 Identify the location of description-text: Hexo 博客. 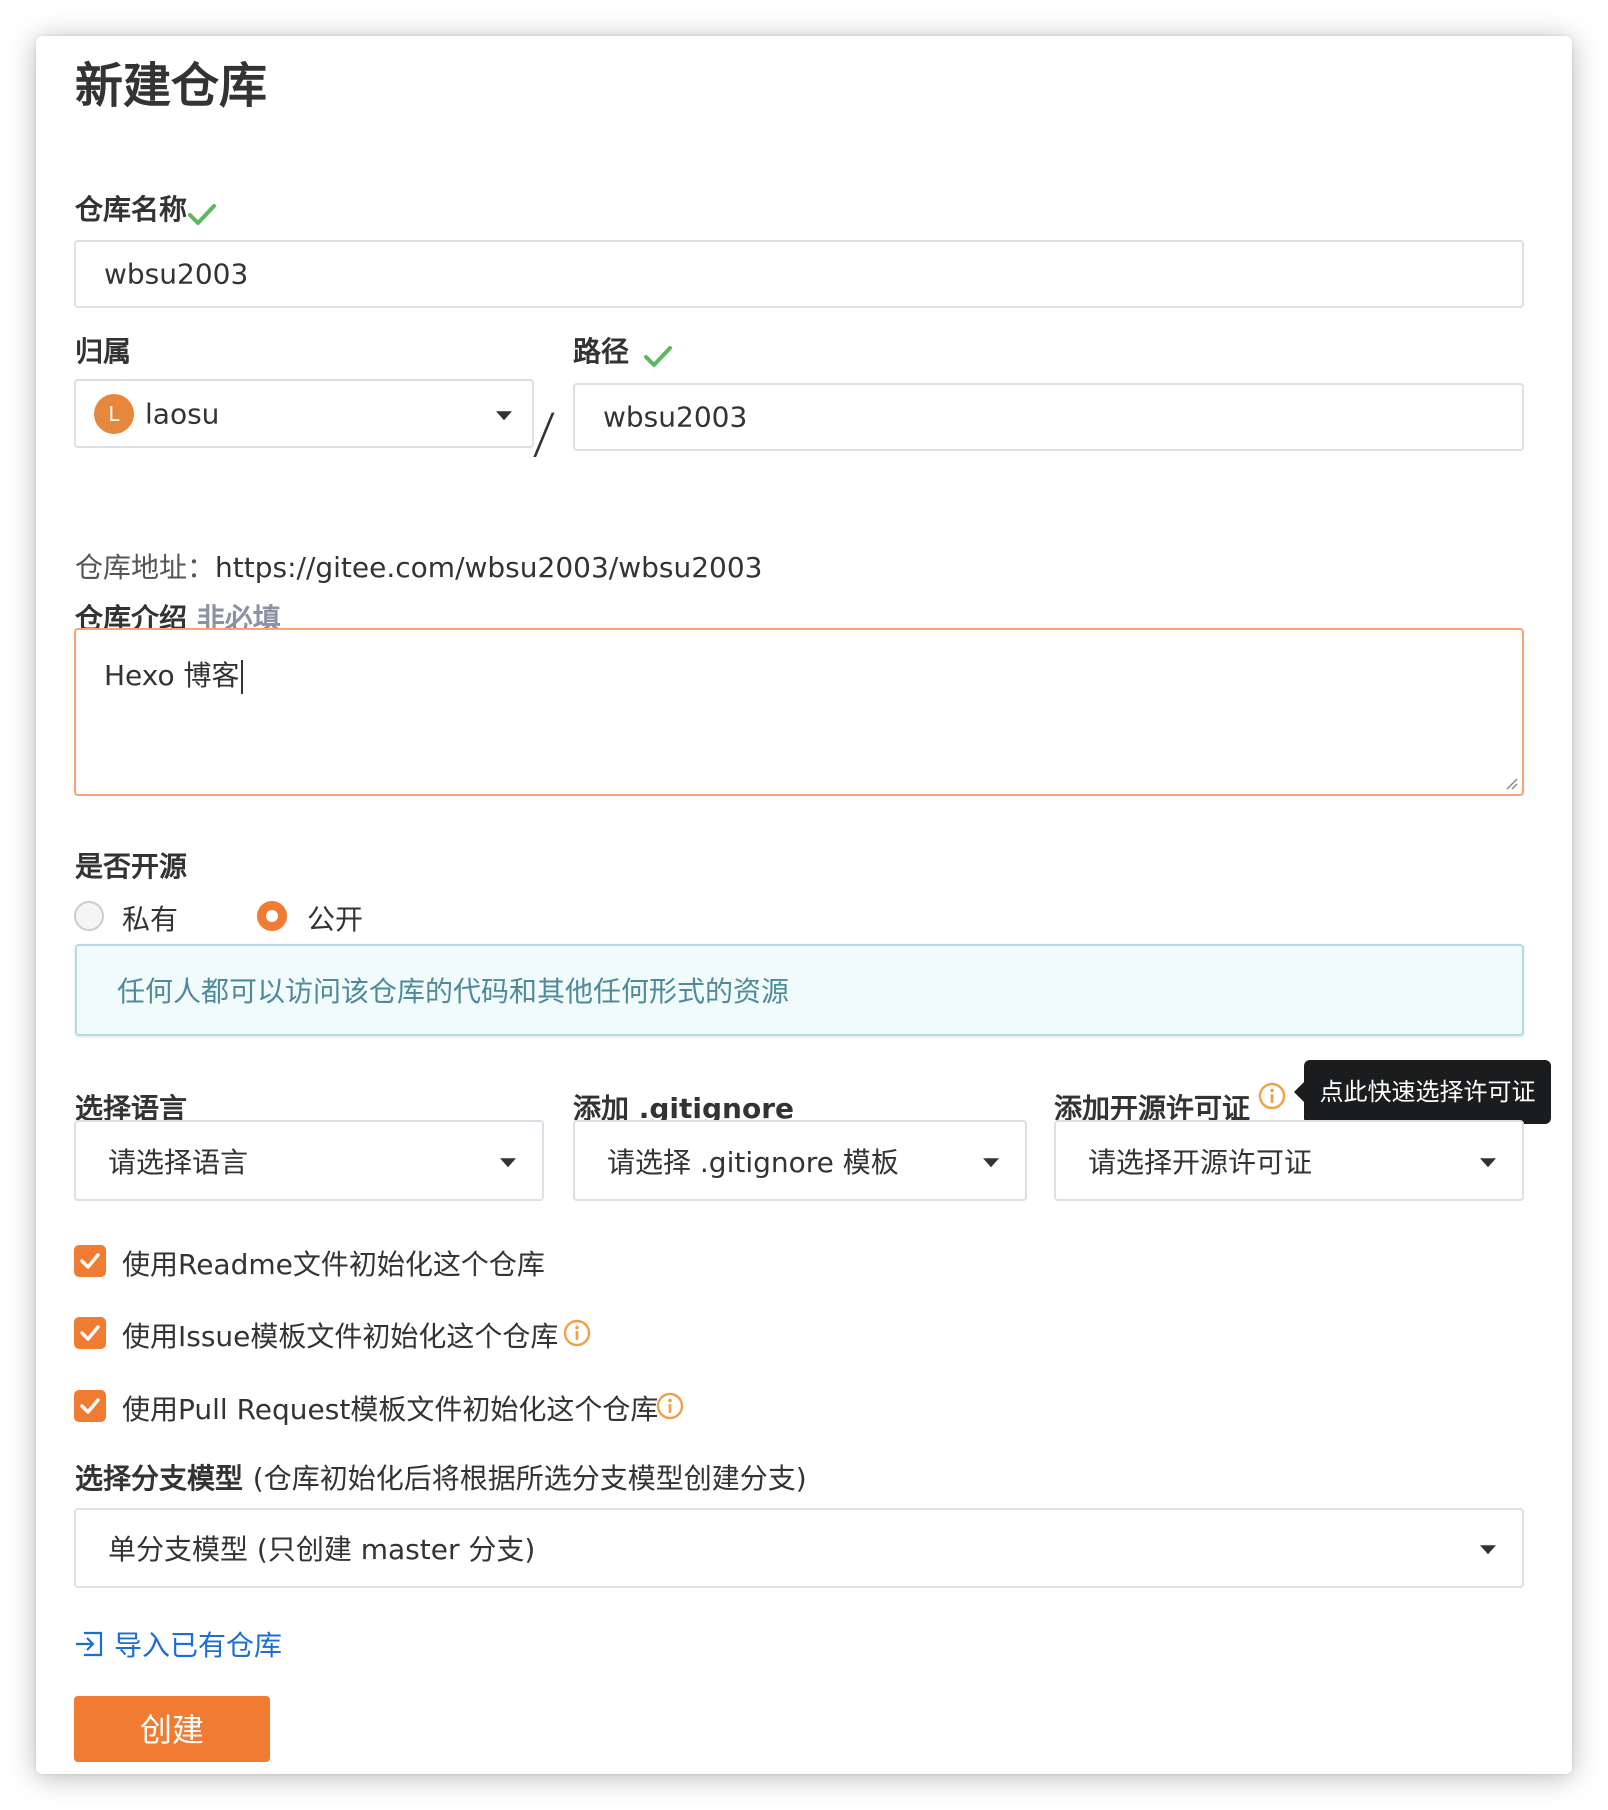
(173, 674).